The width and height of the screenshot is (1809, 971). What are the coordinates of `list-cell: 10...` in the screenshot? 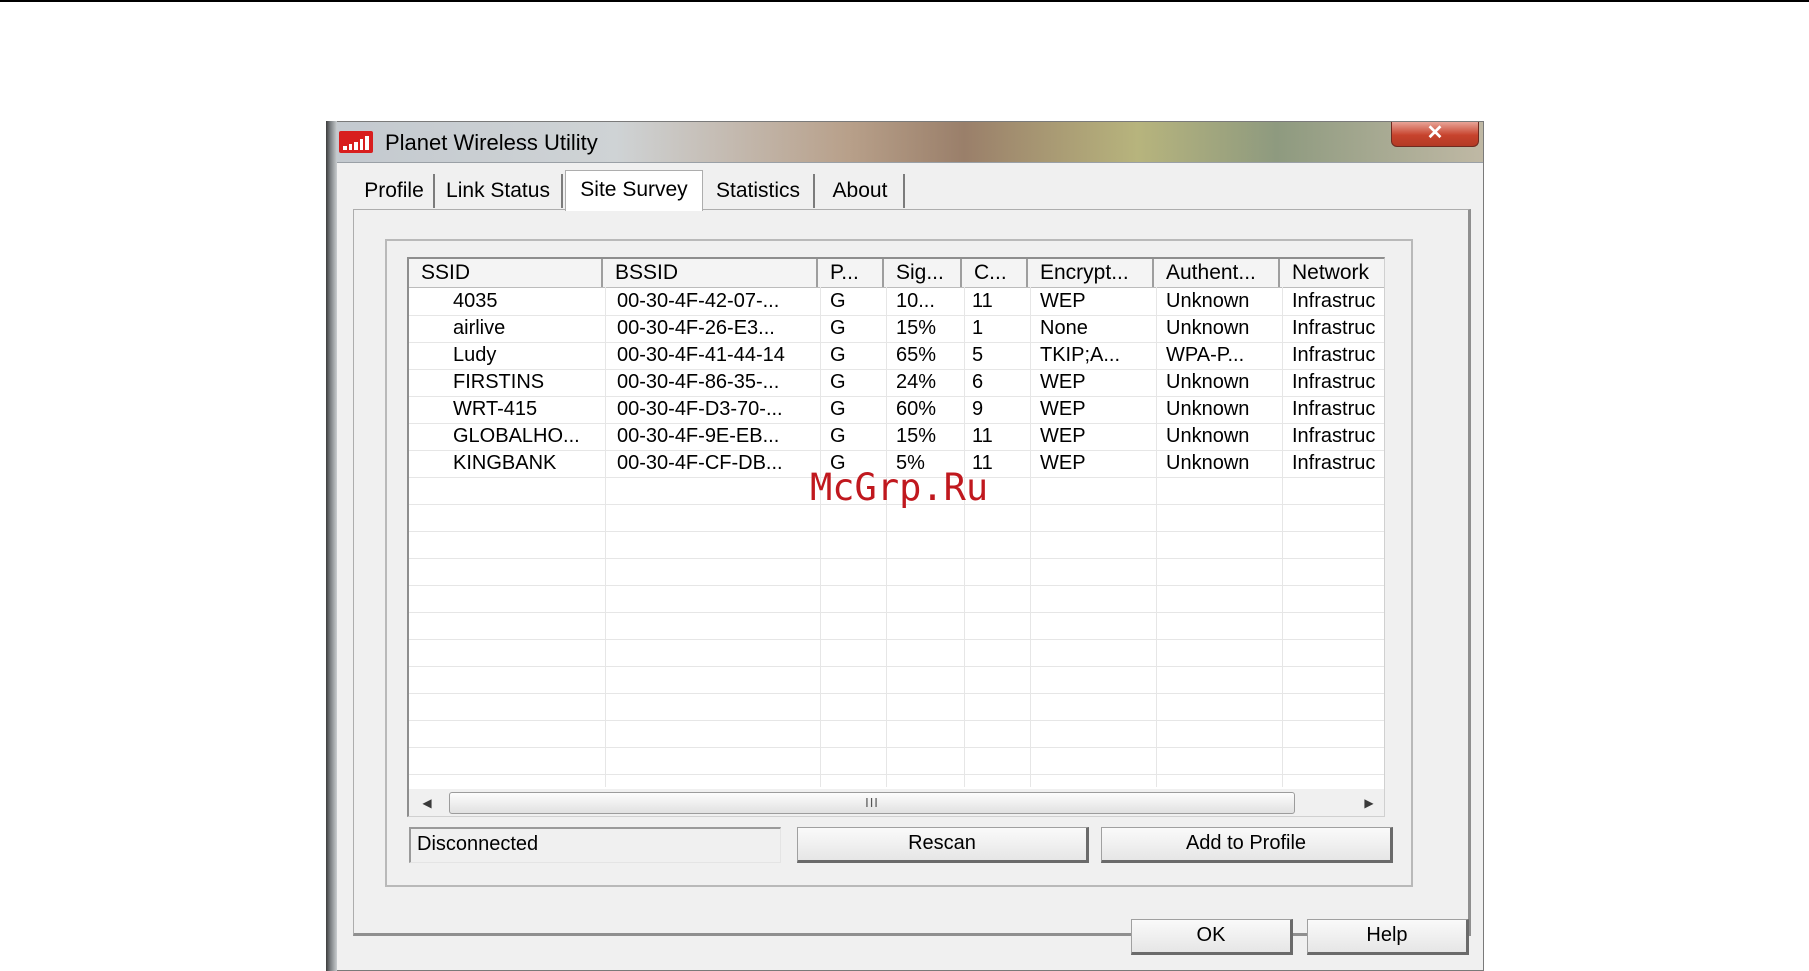 It's located at (915, 301).